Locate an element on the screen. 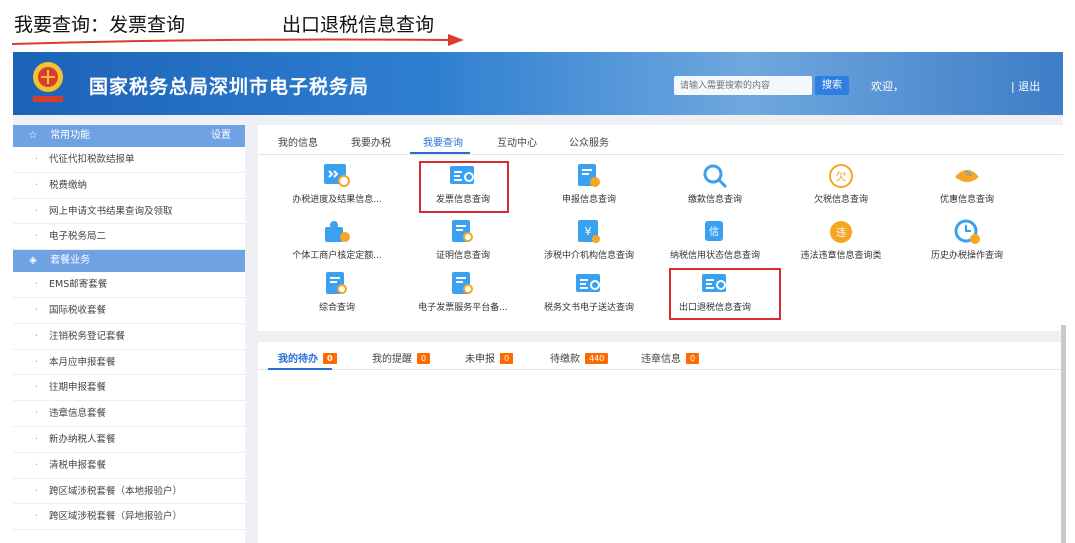  tile-owed-tax-query: 欠 欠税信息查询 is located at coordinates (841, 184).